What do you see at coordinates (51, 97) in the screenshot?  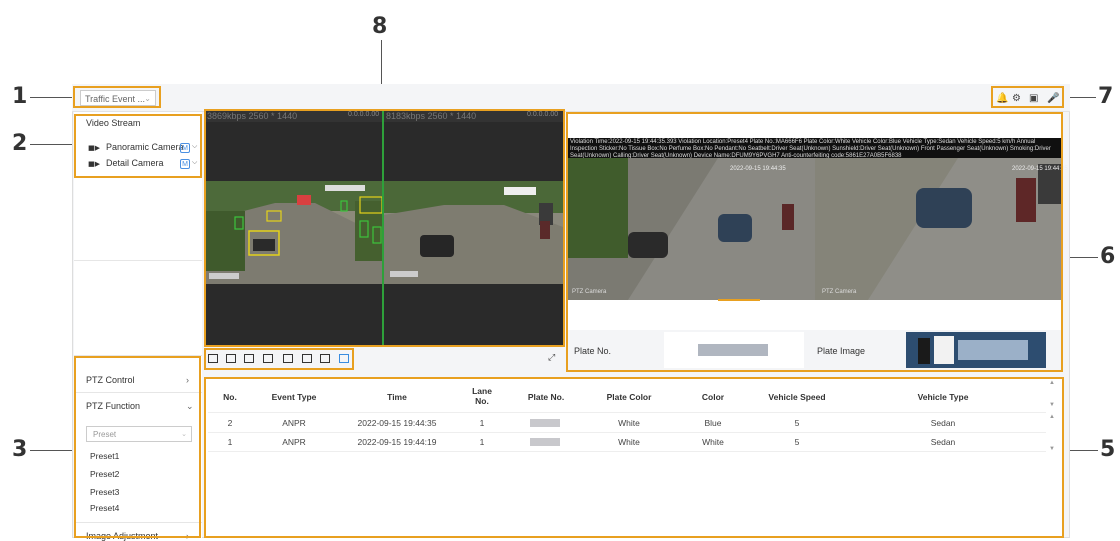 I see `callout-1-line` at bounding box center [51, 97].